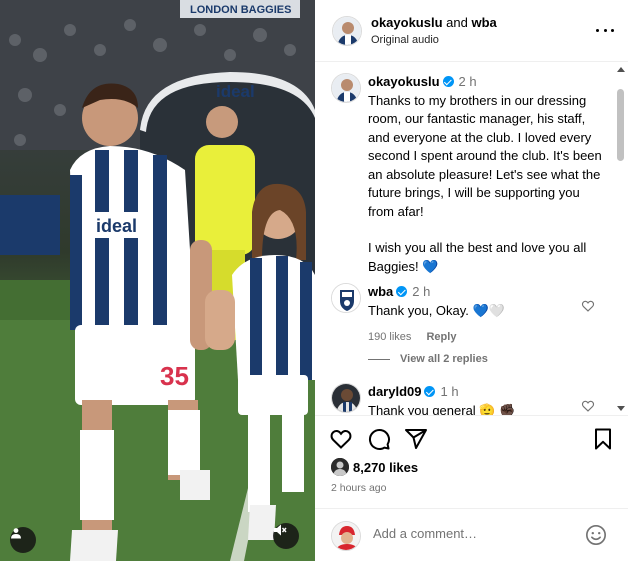 The image size is (628, 561). Describe the element at coordinates (16, 533) in the screenshot. I see `user-tag-icon` at that location.